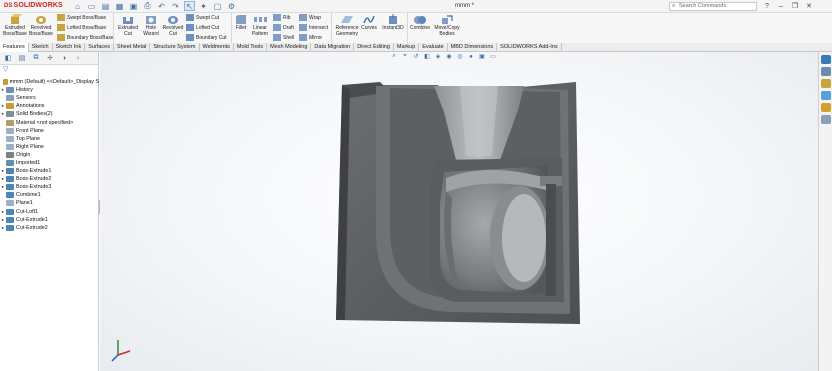  Describe the element at coordinates (78, 58) in the screenshot. I see `expand-panel-icon: ›` at that location.